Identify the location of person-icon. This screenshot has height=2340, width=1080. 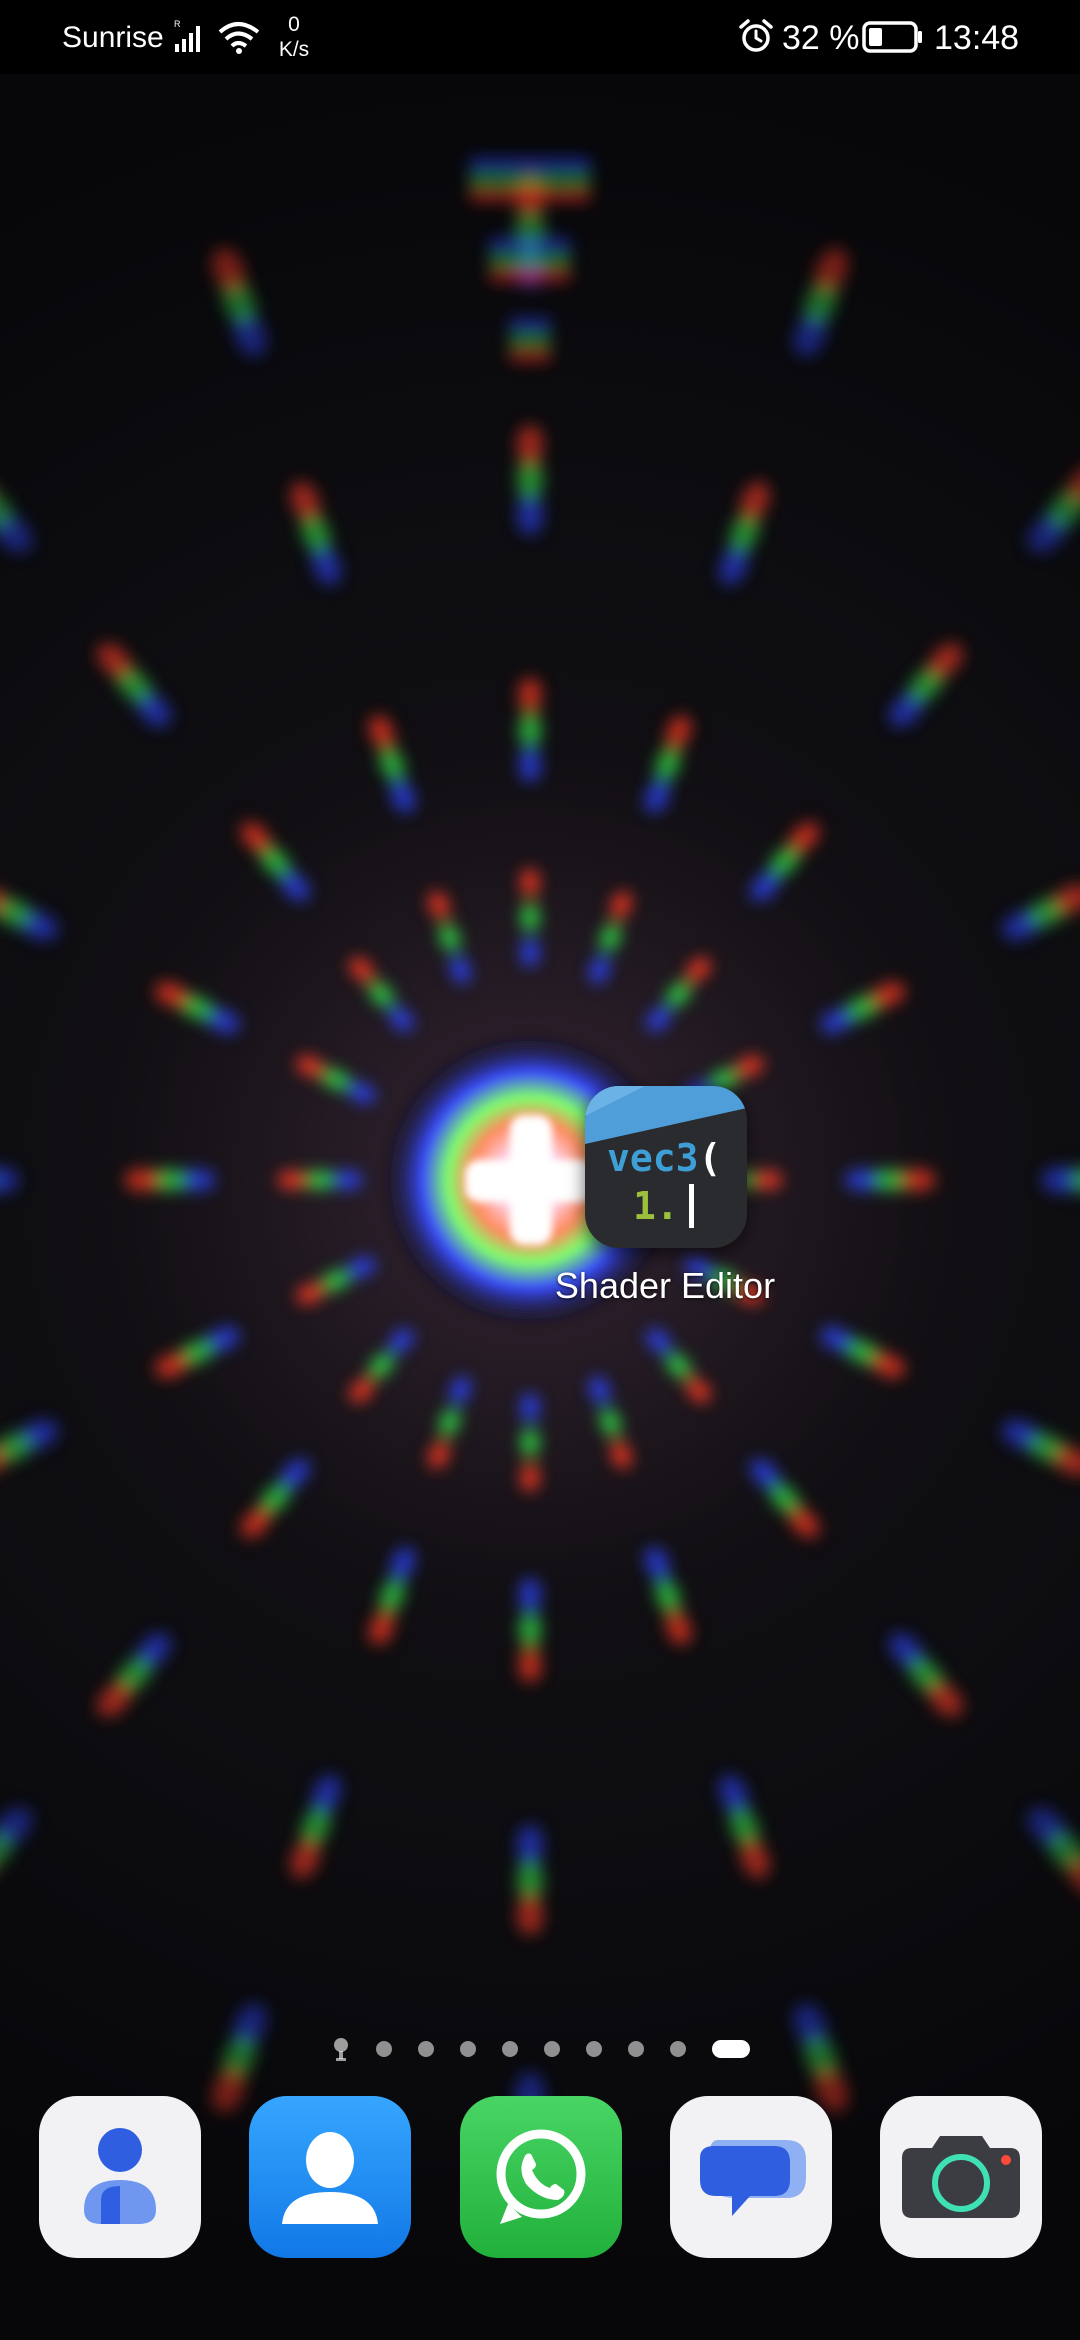
(120, 2177).